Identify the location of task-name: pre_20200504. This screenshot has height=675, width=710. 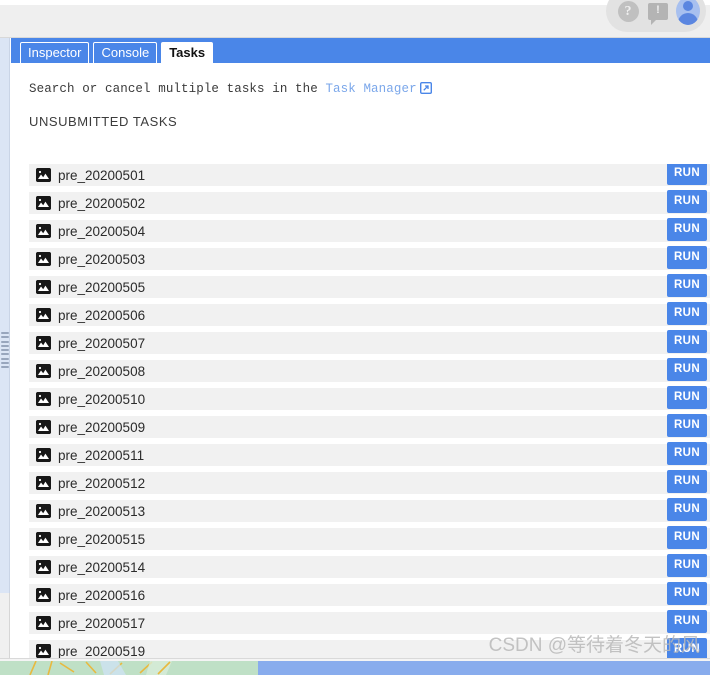
(102, 231).